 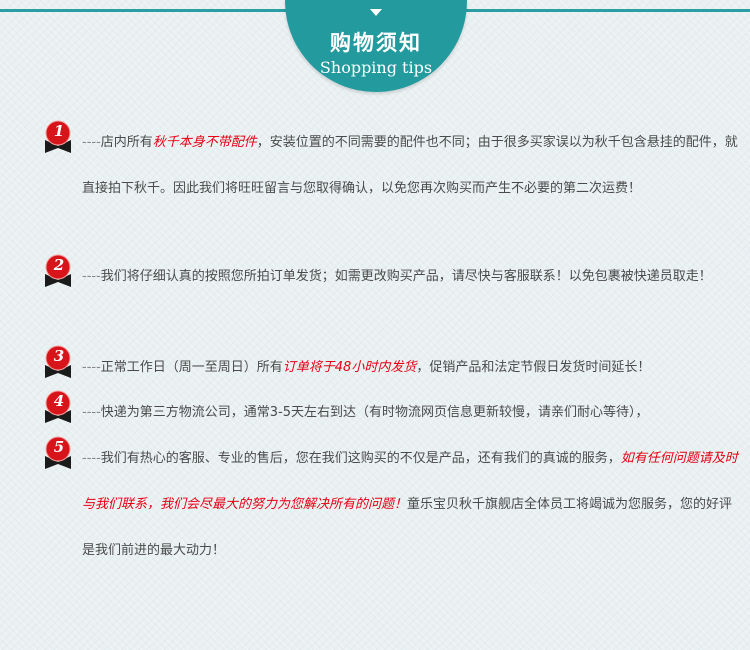 I want to click on number-badge-label: 5, so click(x=59, y=447).